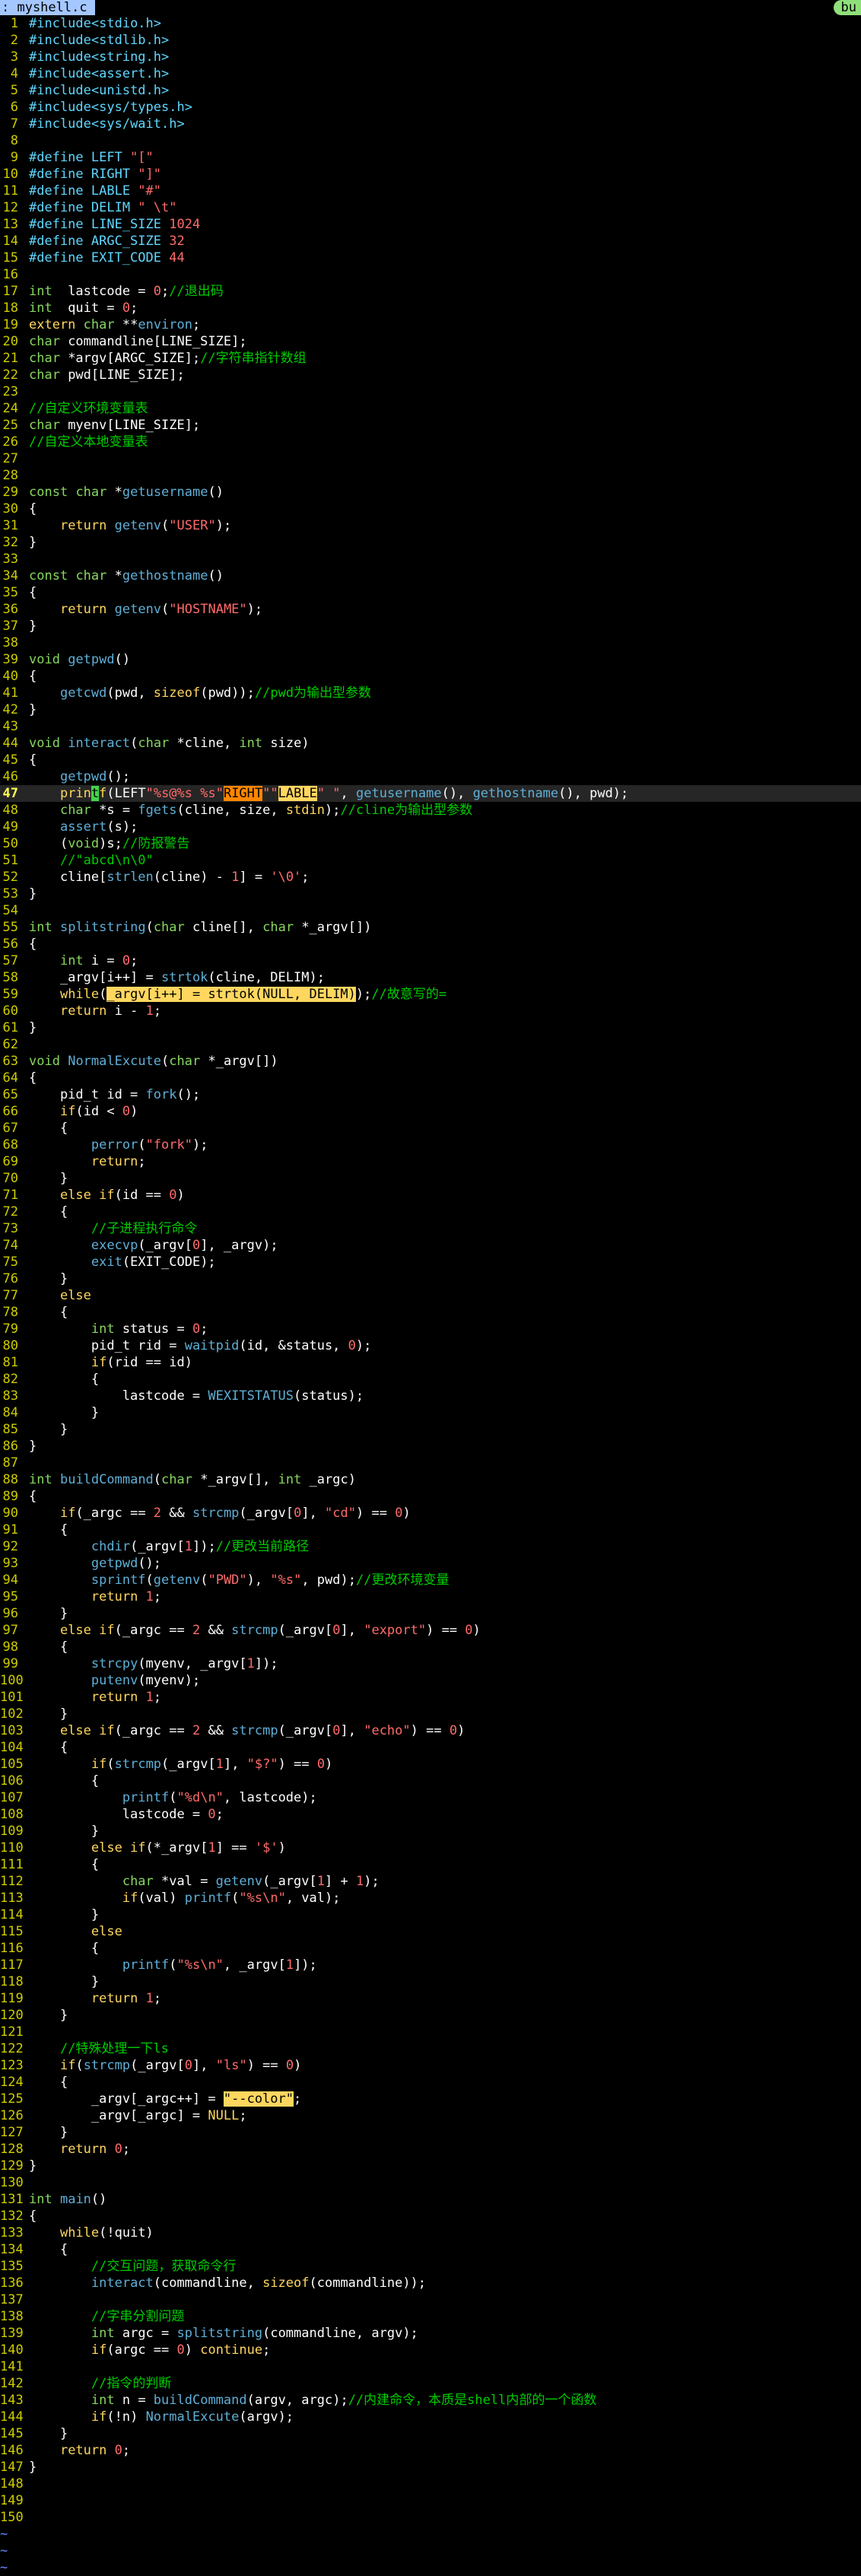  What do you see at coordinates (430, 609) in the screenshot?
I see `code-line: 36 return getenv("HOSTNAME");` at bounding box center [430, 609].